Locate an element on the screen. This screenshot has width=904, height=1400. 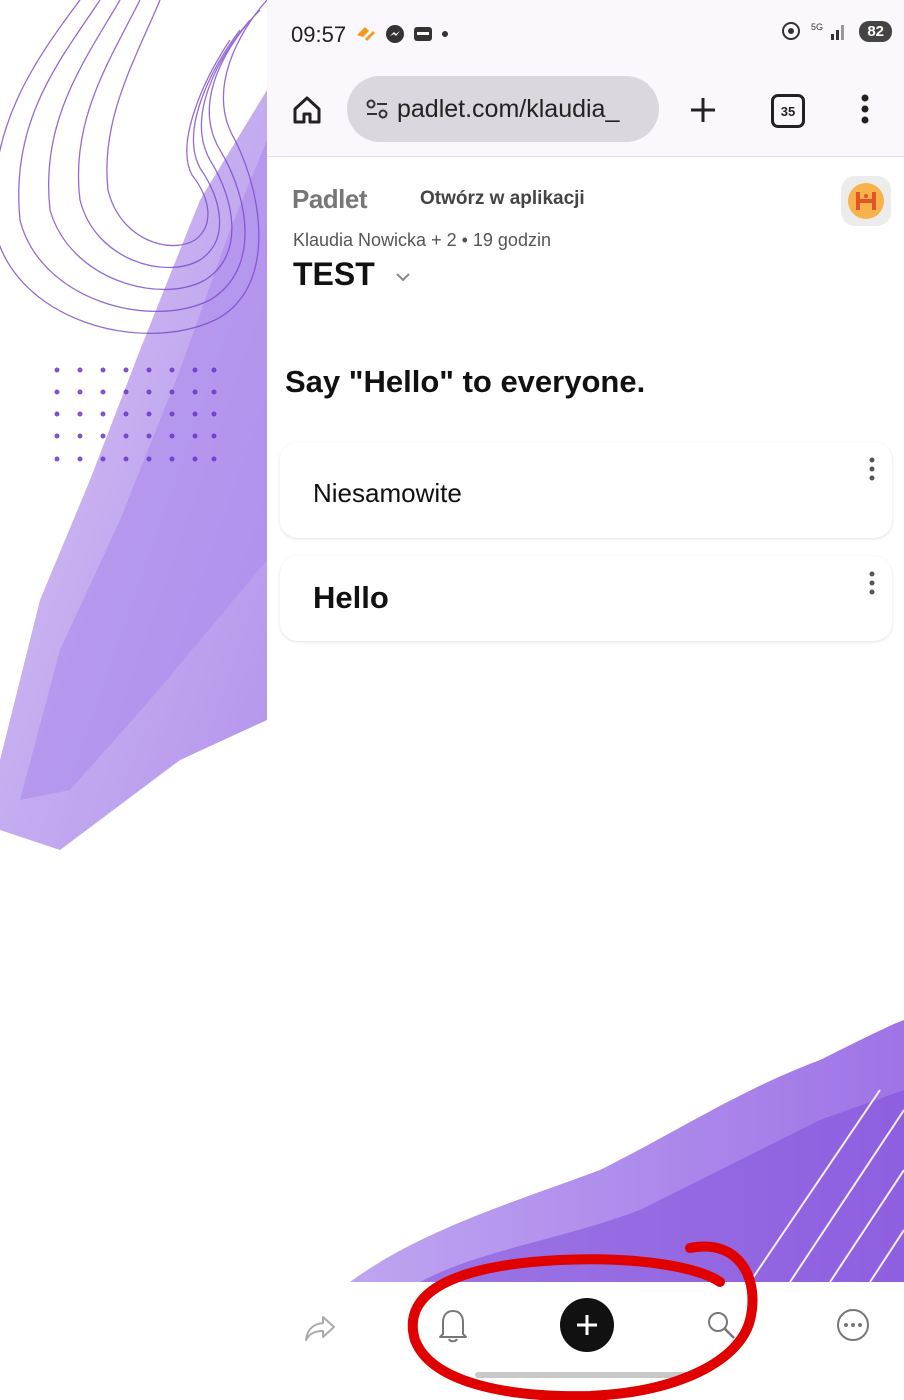
avatar is located at coordinates (866, 201).